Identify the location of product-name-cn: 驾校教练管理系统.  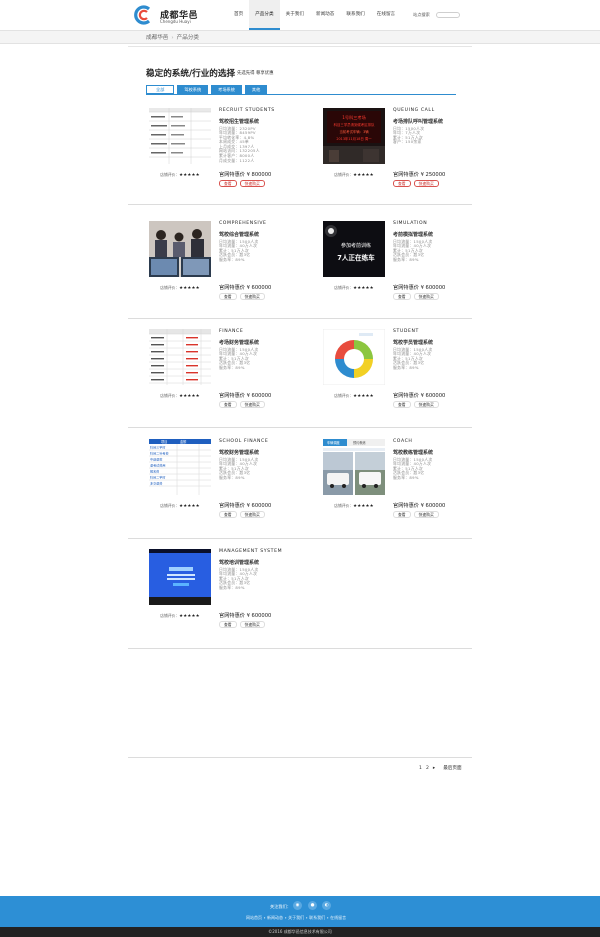
(438, 452).